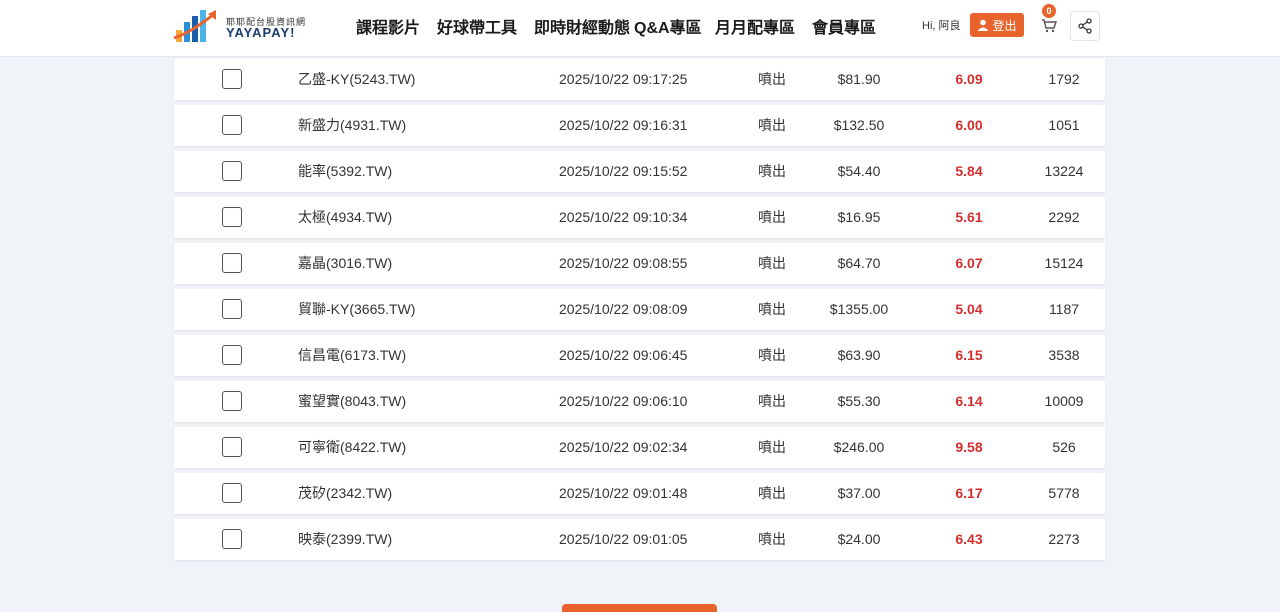 This screenshot has height=612, width=1280. Describe the element at coordinates (859, 217) in the screenshot. I see `stock-price: $16.95` at that location.